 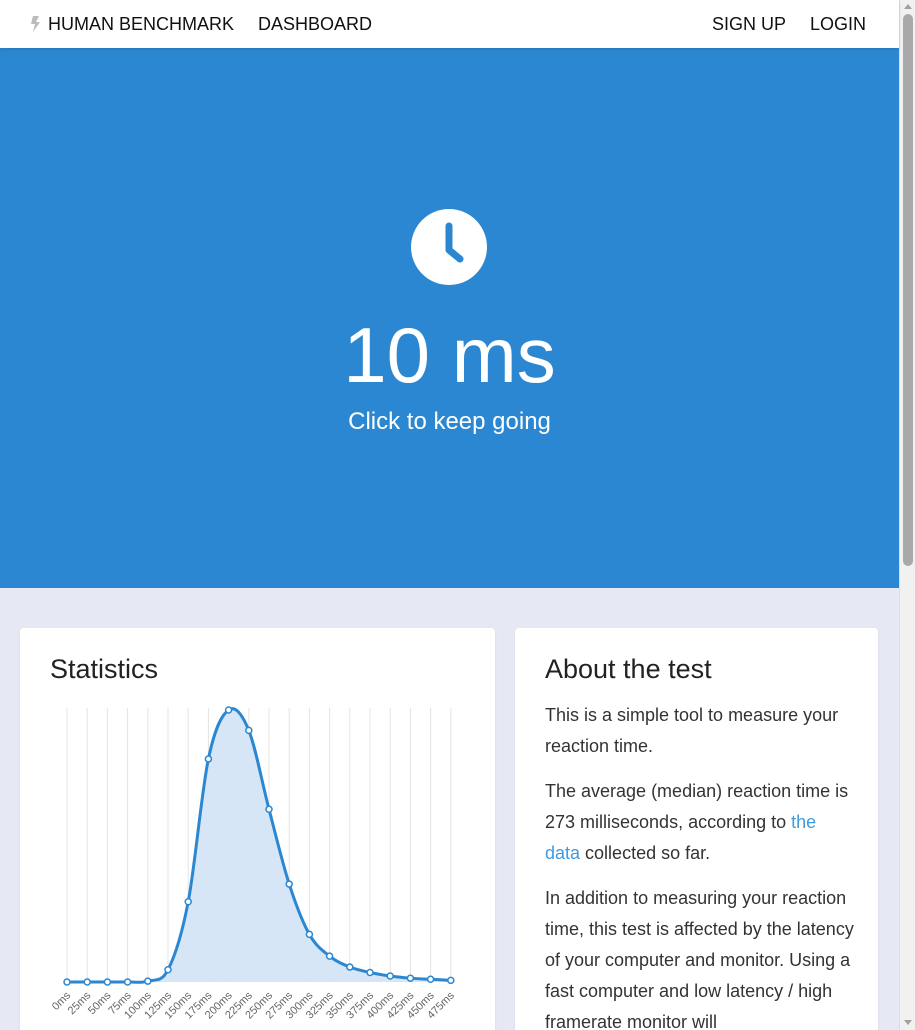 What do you see at coordinates (908, 6) in the screenshot?
I see `scroll-up-arrow` at bounding box center [908, 6].